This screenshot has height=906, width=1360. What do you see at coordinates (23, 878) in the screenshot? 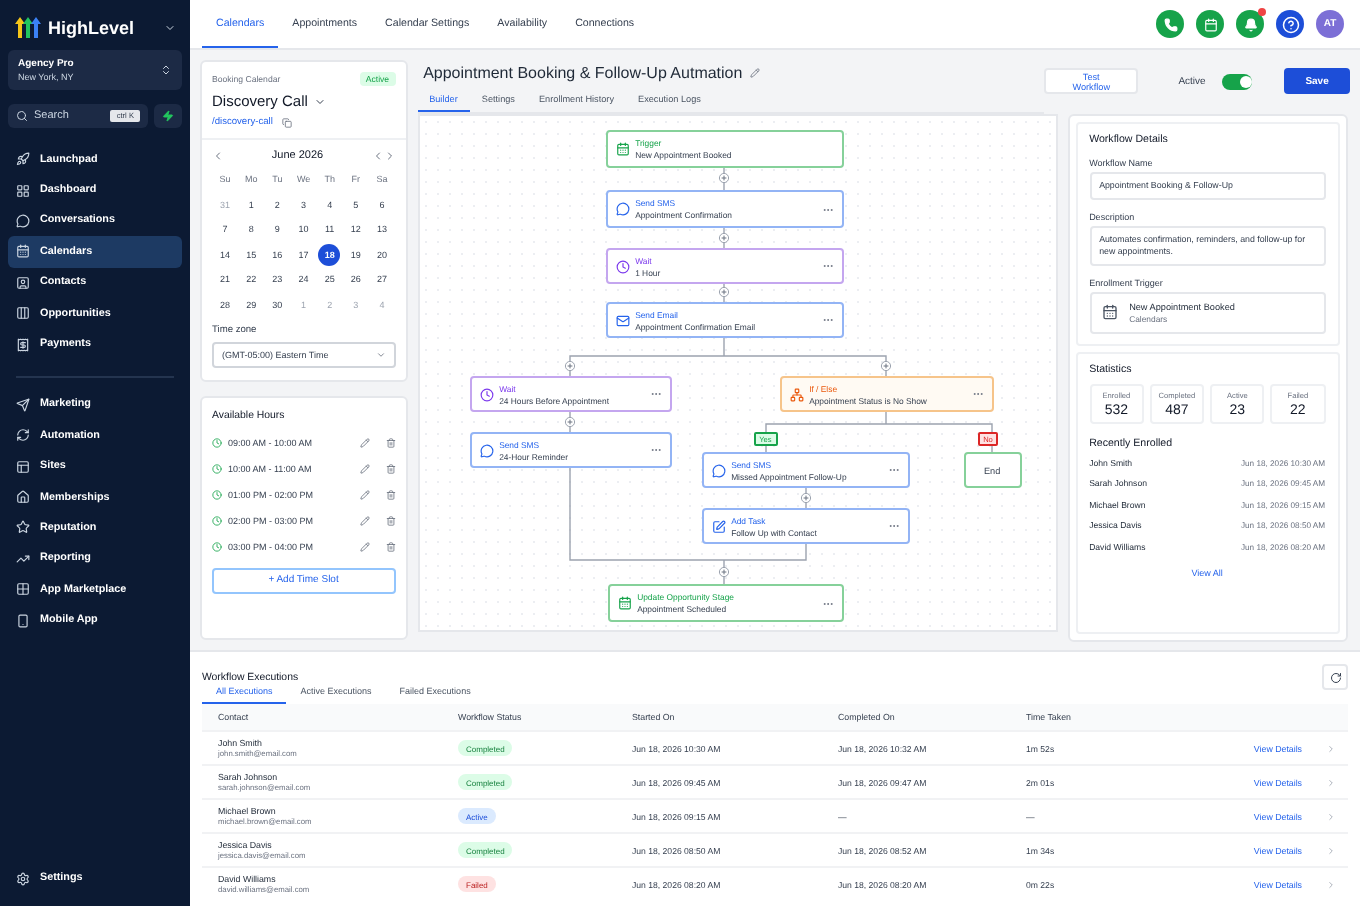
I see `settings-icon` at bounding box center [23, 878].